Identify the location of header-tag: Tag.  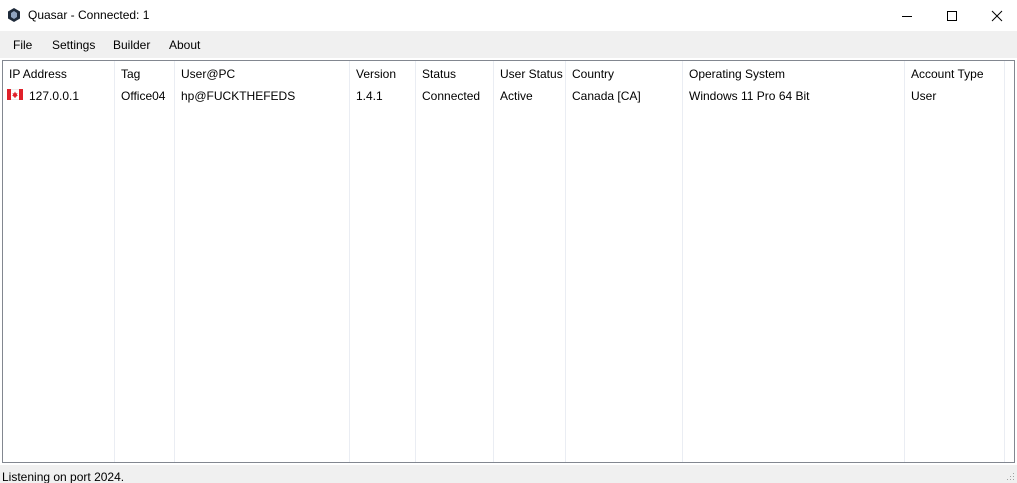
(130, 74).